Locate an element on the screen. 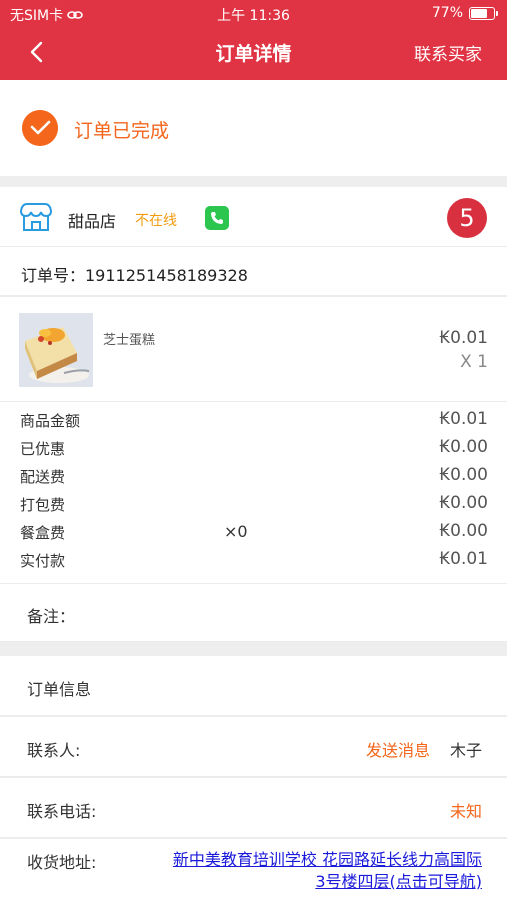  battery-fill is located at coordinates (479, 13).